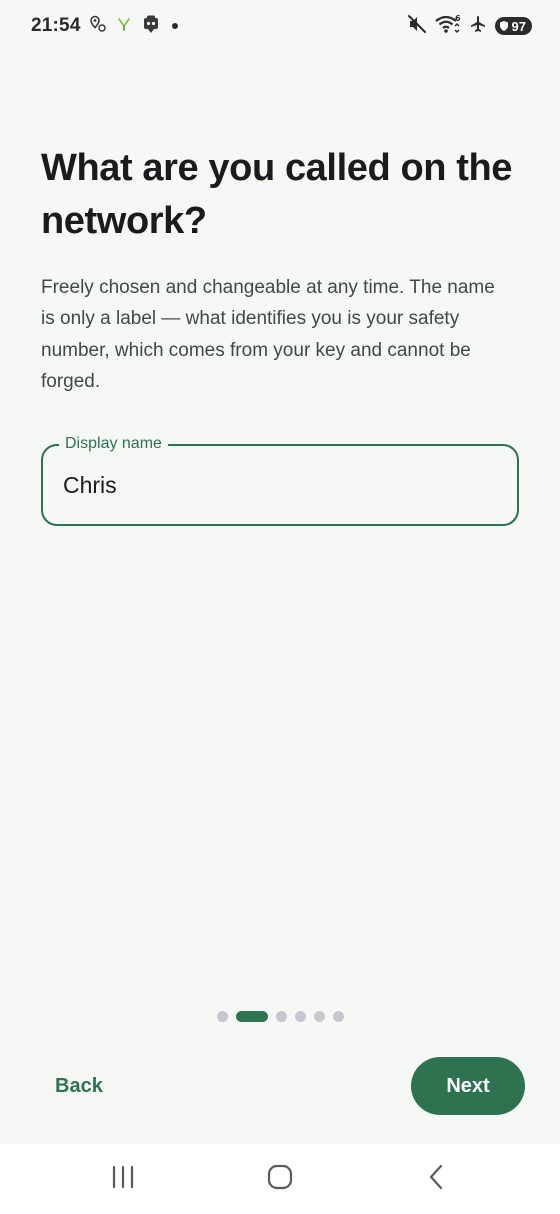 The height and width of the screenshot is (1214, 560). Describe the element at coordinates (90, 485) in the screenshot. I see `display-name-input: Chris` at that location.